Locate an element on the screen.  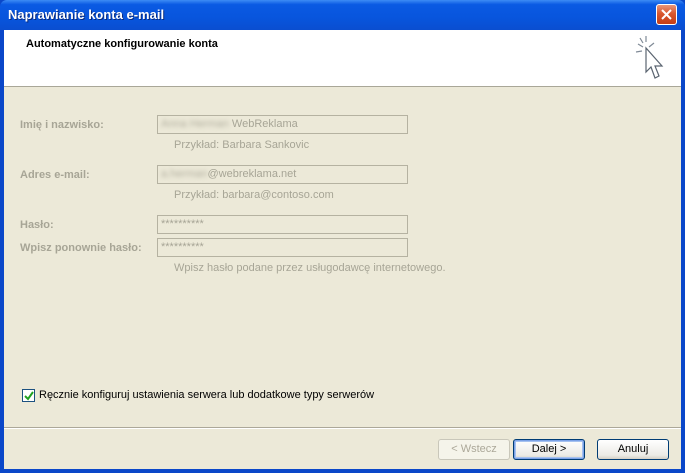
title-bar: Naprawianie konta e-mail is located at coordinates (342, 15).